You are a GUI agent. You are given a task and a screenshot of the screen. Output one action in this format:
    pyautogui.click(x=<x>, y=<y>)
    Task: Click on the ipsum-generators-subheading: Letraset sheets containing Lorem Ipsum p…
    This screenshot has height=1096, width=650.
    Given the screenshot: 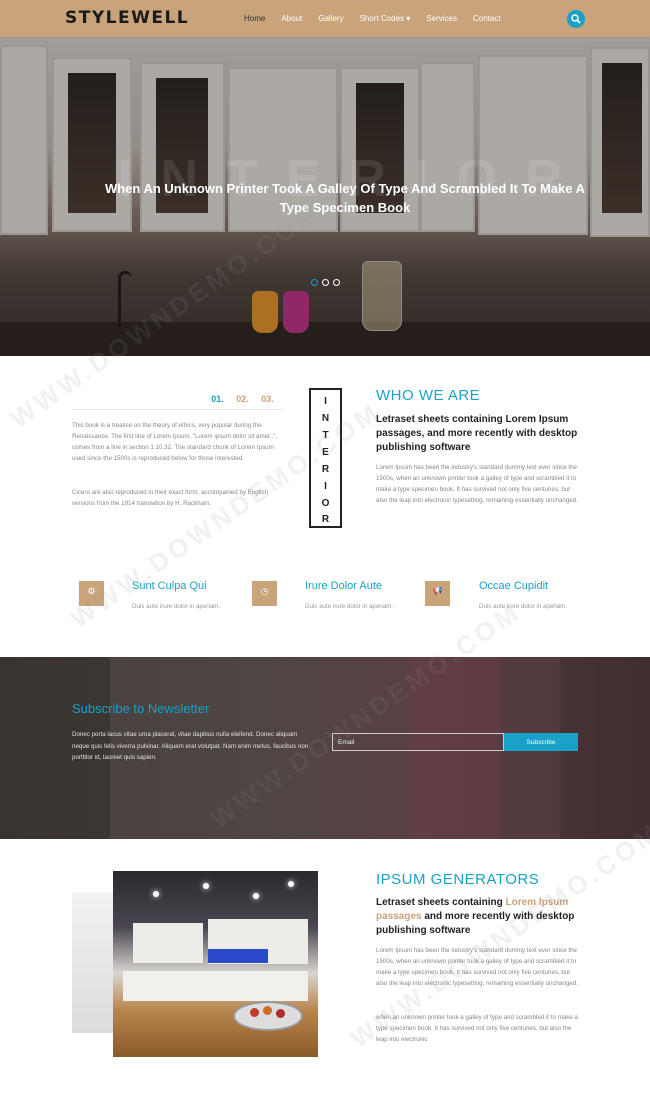 What is the action you would take?
    pyautogui.click(x=475, y=916)
    